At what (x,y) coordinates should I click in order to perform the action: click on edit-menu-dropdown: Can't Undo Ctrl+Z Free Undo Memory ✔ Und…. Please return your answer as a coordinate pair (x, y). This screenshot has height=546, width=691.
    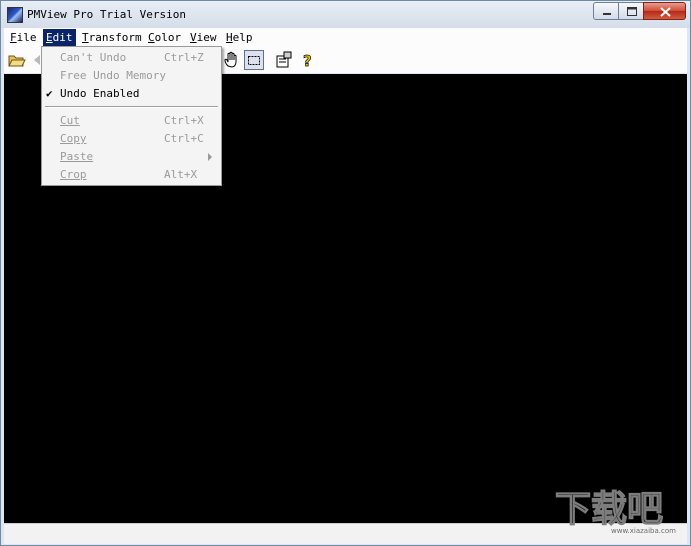
    Looking at the image, I should click on (131, 116).